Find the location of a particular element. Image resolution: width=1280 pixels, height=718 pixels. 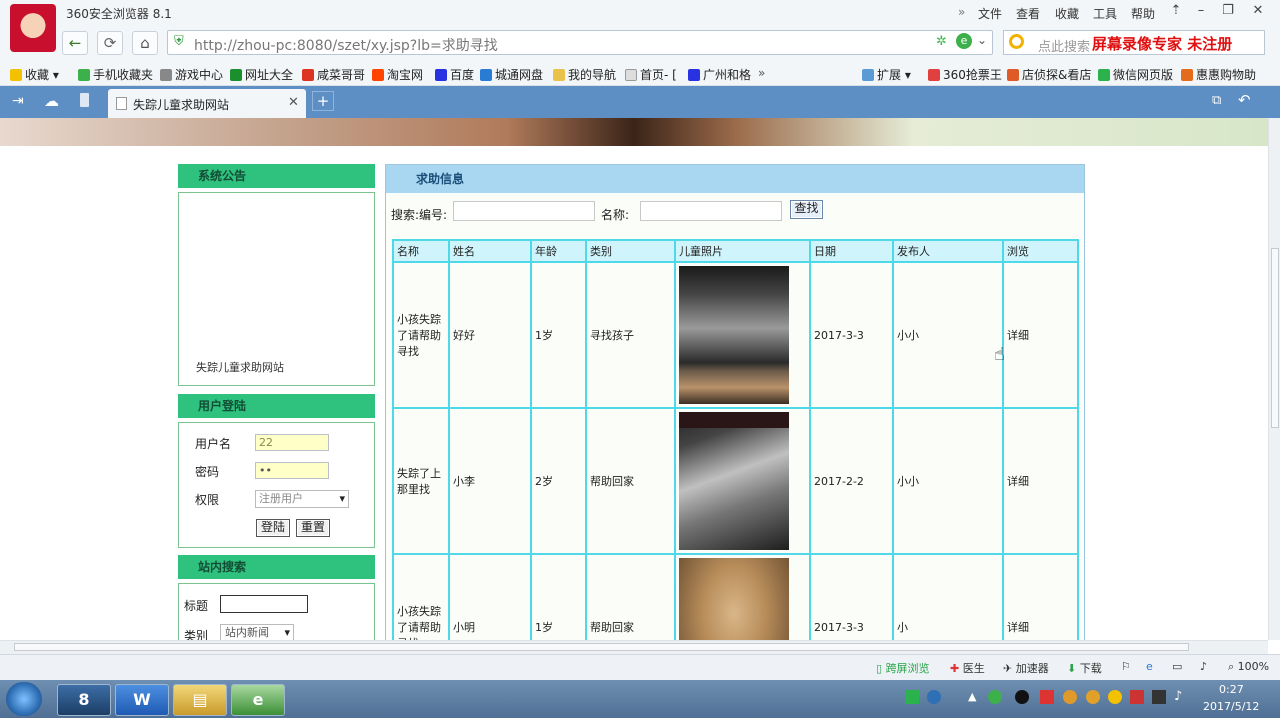

fav-directory: 网址大全 is located at coordinates (261, 74).